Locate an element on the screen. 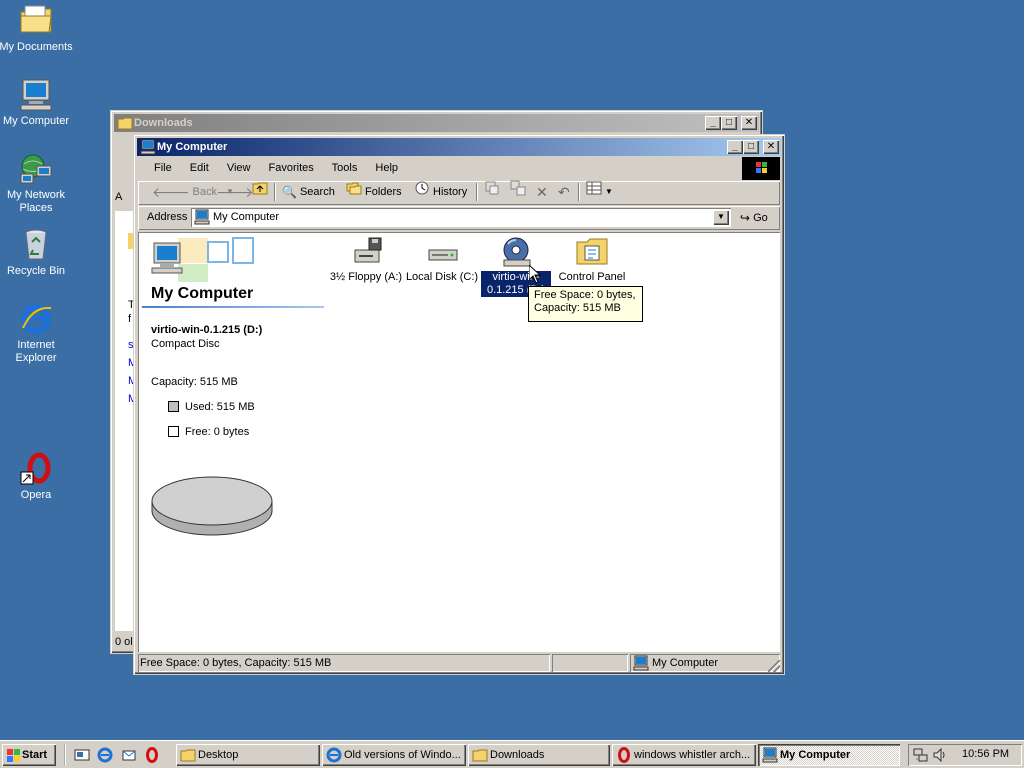 Image resolution: width=1024 pixels, height=768 pixels. menu-help: Help is located at coordinates (386, 168).